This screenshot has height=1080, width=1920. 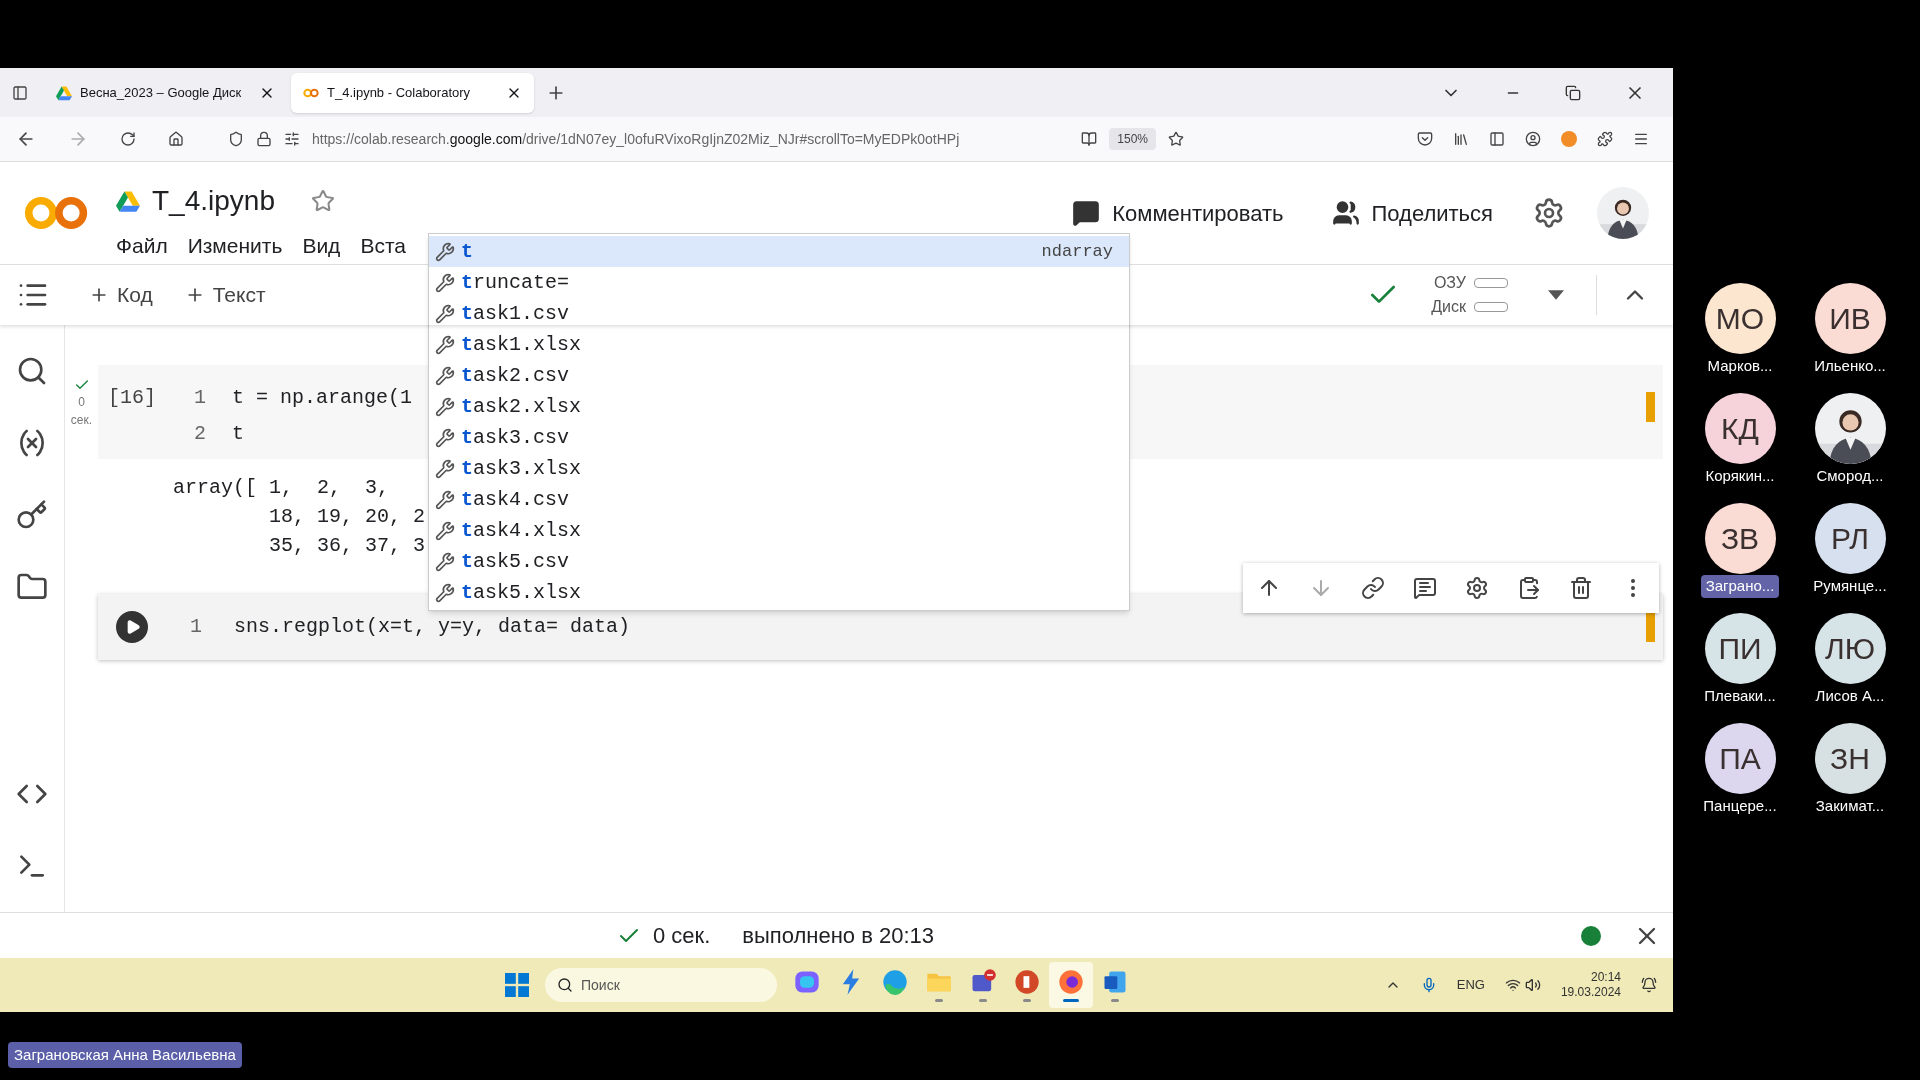 What do you see at coordinates (238, 434) in the screenshot?
I see `code-line: t` at bounding box center [238, 434].